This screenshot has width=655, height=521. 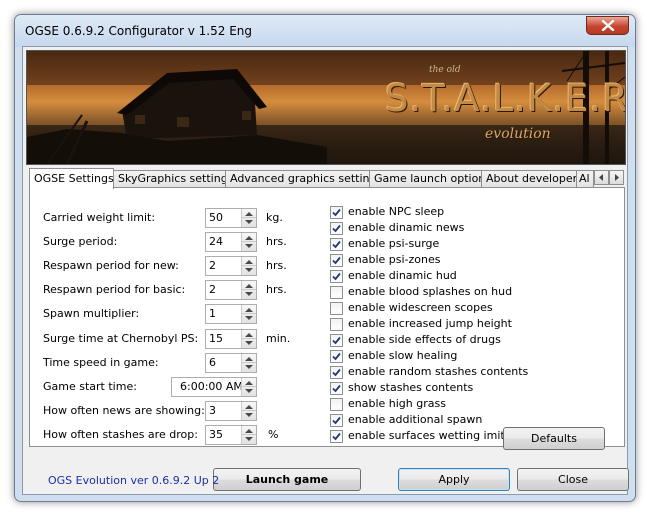 I want to click on time-speed-spinbox: 6, so click(x=231, y=363).